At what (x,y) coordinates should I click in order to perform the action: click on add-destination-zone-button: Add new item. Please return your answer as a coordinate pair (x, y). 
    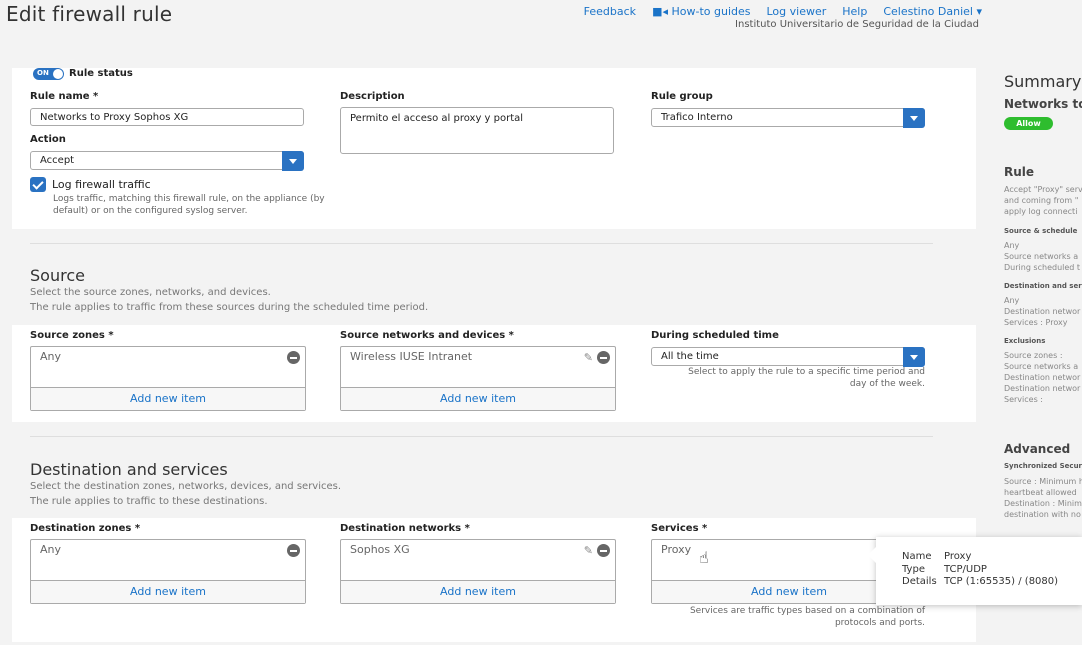
    Looking at the image, I should click on (168, 591).